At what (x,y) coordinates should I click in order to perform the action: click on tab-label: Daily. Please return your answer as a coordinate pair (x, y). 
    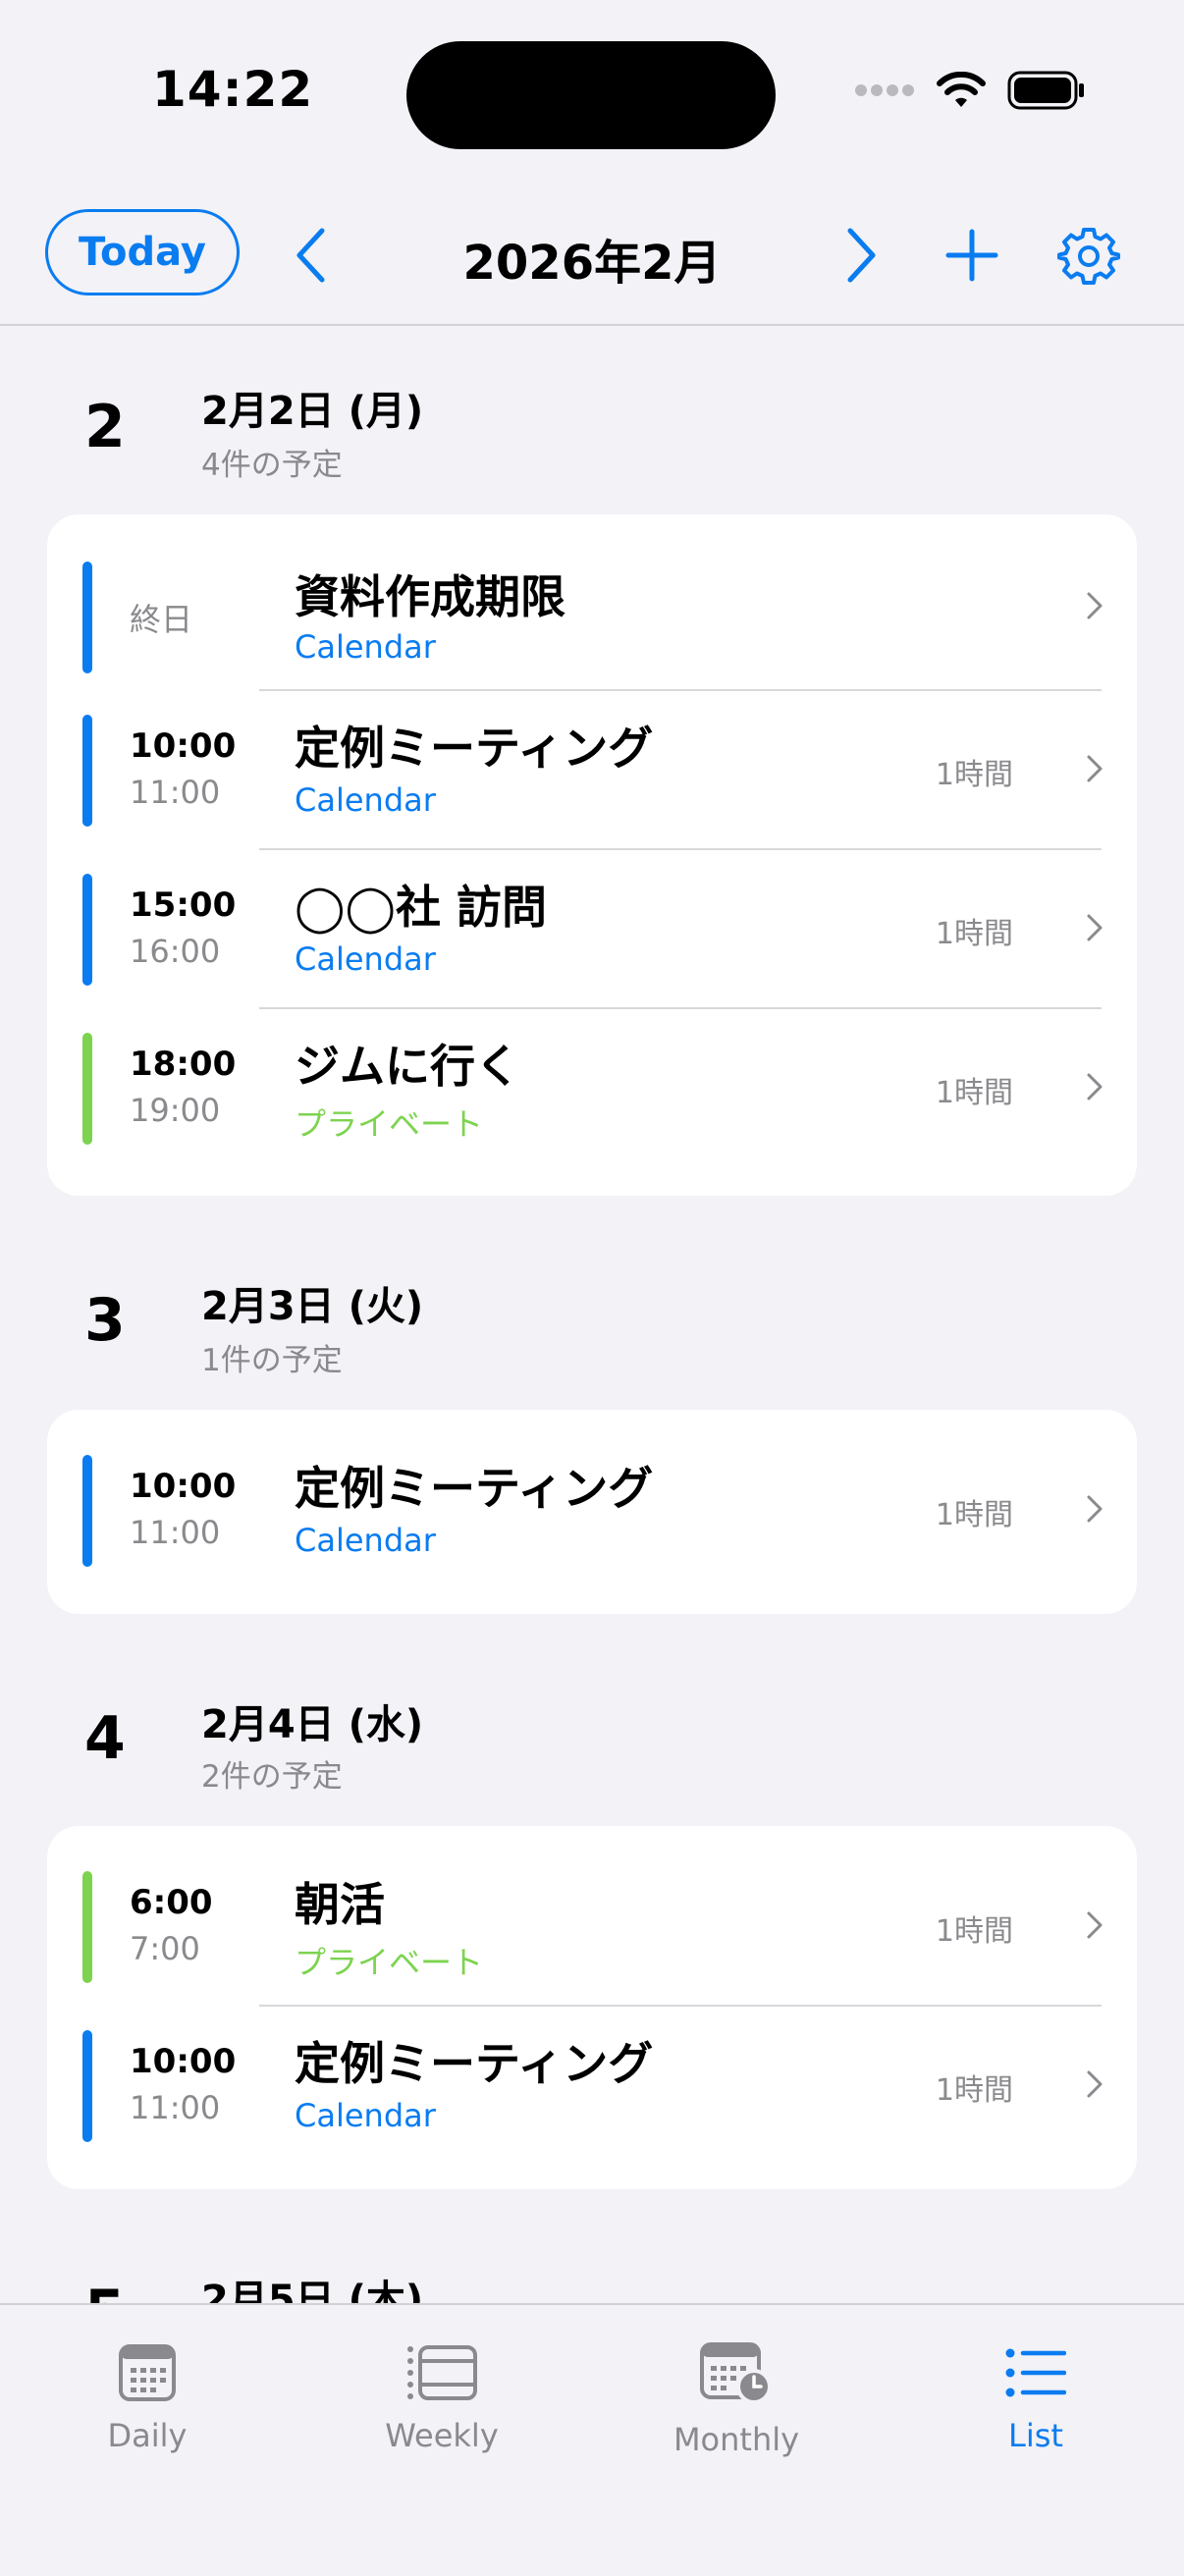
    Looking at the image, I should click on (148, 2435).